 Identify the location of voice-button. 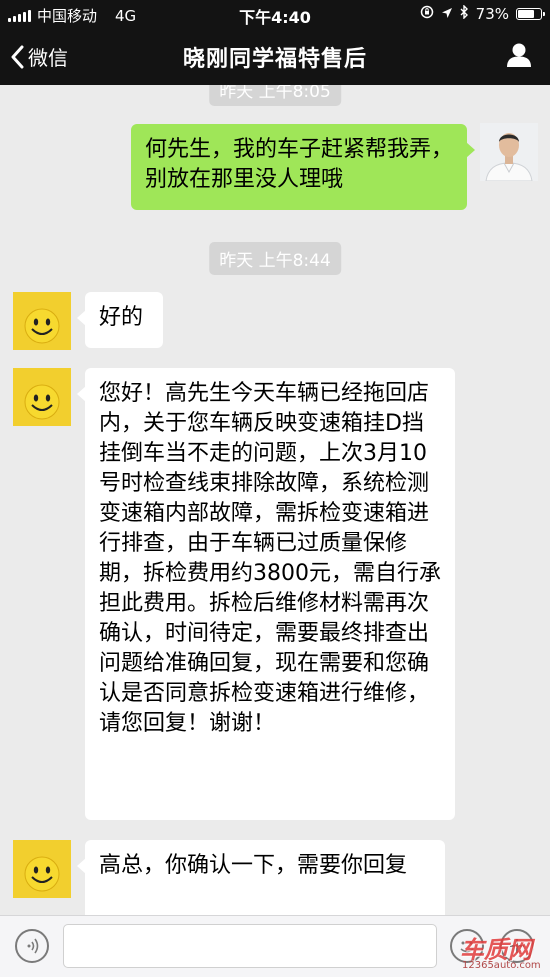
(32, 946).